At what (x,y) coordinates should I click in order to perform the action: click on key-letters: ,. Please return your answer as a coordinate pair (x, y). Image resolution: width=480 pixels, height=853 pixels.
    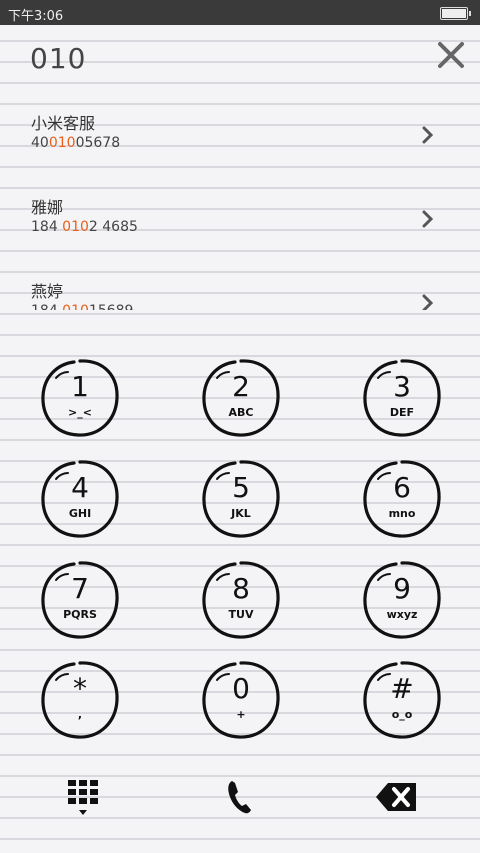
    Looking at the image, I should click on (80, 714).